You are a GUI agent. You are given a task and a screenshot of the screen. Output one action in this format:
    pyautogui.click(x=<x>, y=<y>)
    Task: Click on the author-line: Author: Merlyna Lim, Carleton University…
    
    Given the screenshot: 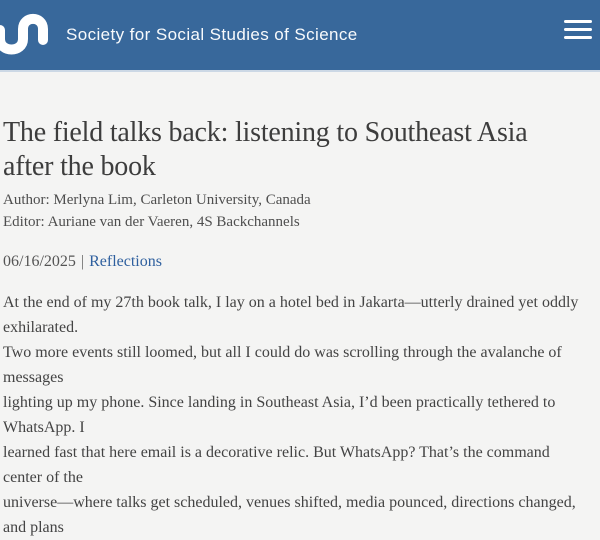 What is the action you would take?
    pyautogui.click(x=157, y=200)
    